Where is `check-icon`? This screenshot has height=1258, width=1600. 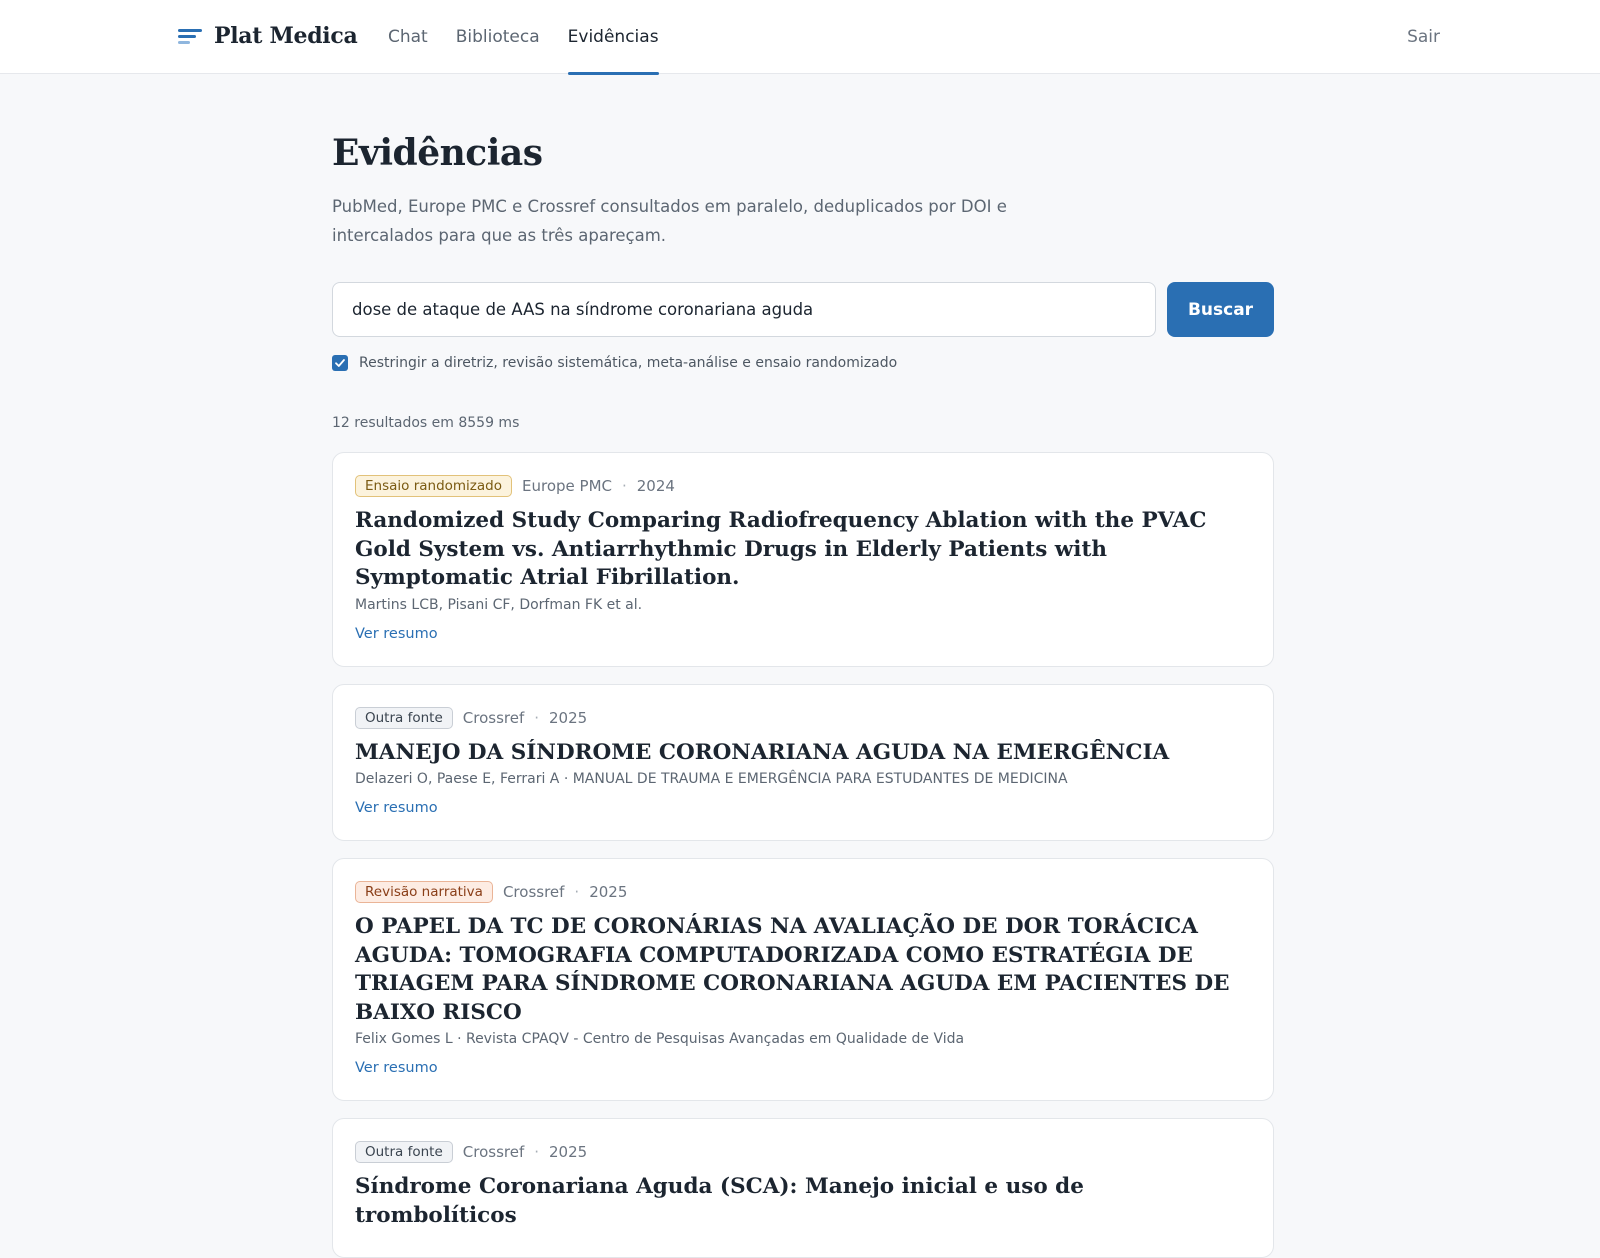 check-icon is located at coordinates (340, 363).